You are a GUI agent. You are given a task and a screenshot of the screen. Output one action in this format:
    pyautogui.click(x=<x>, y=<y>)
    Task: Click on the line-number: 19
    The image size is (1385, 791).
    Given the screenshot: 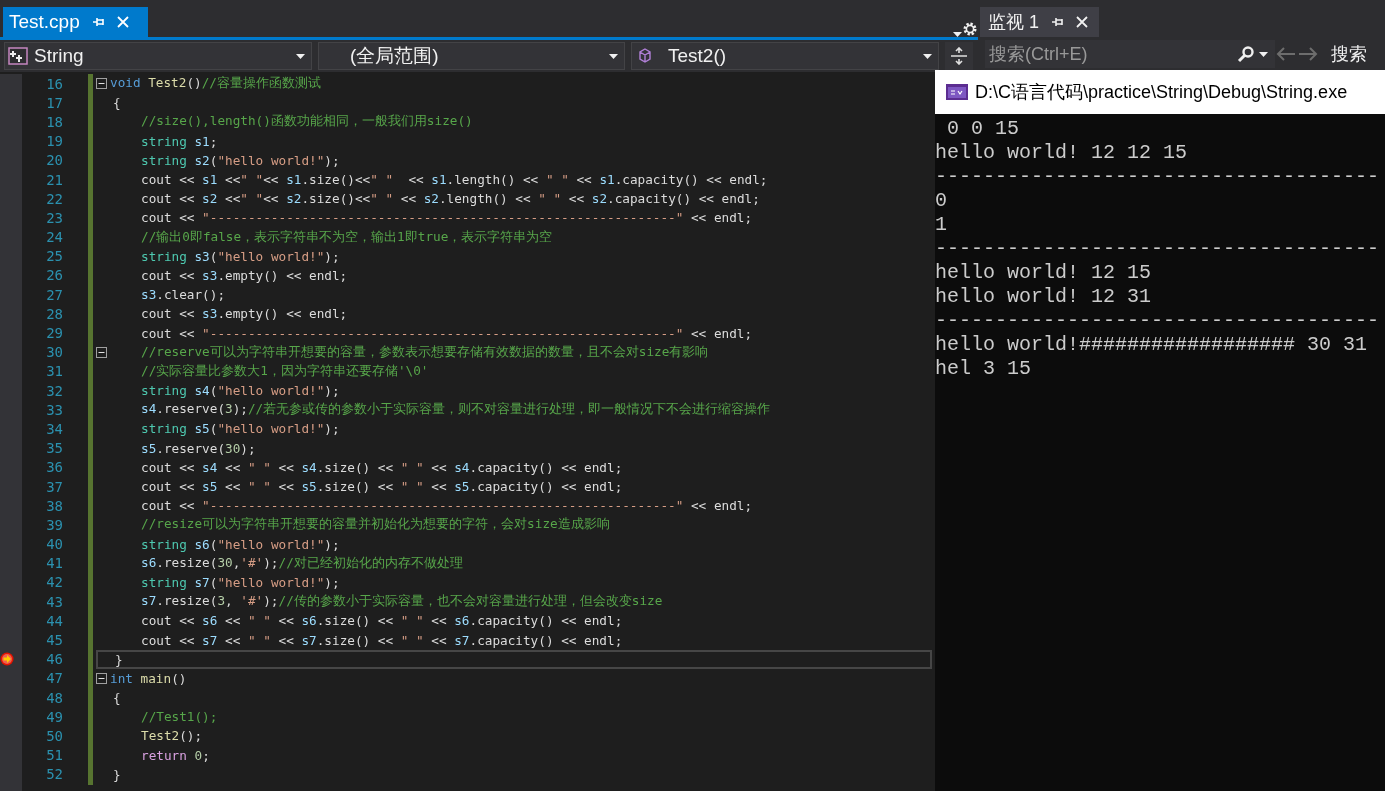 What is the action you would take?
    pyautogui.click(x=54, y=141)
    